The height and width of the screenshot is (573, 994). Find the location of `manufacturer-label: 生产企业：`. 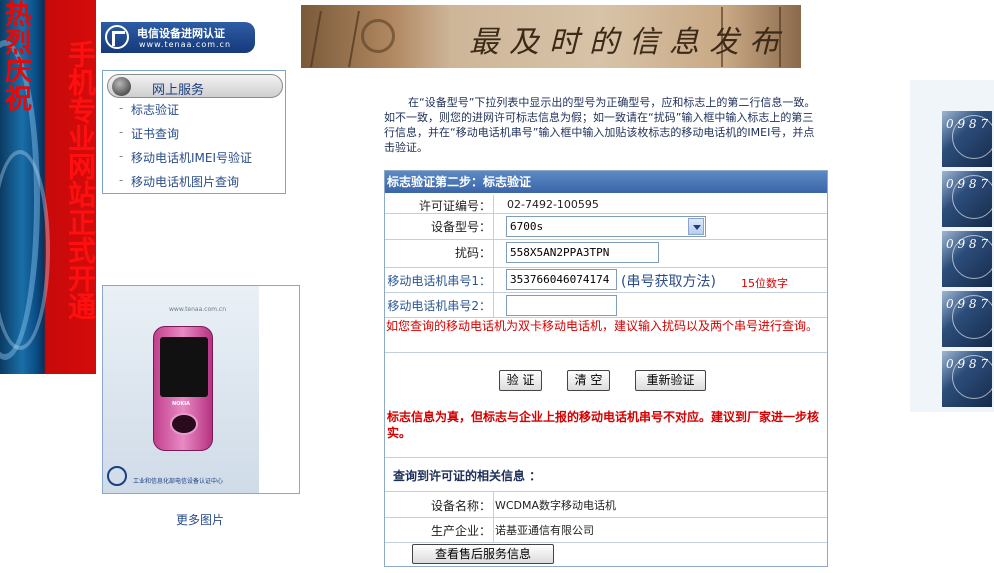

manufacturer-label: 生产企业： is located at coordinates (460, 531).